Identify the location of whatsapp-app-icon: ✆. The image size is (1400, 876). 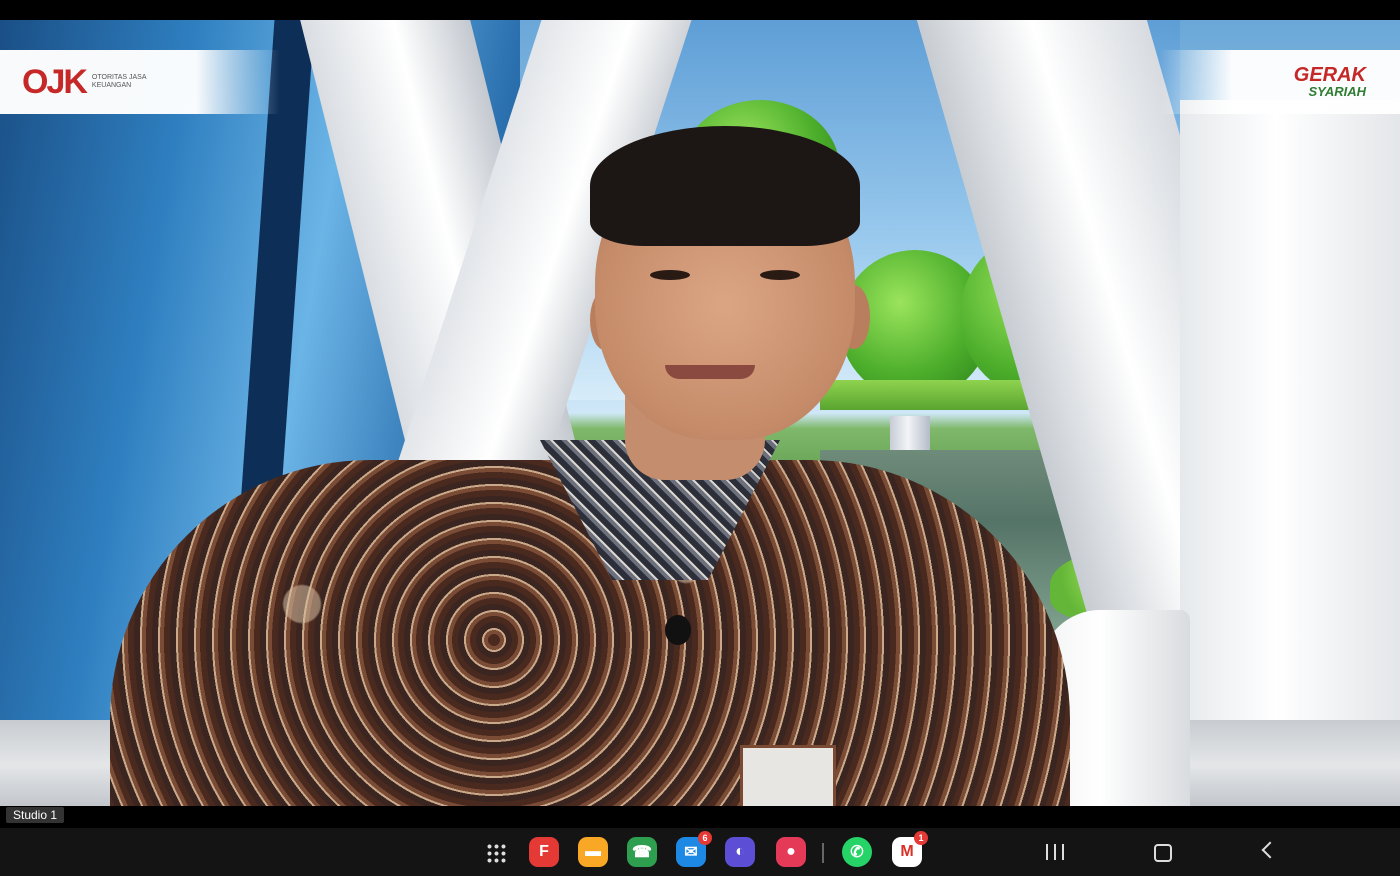
(857, 852).